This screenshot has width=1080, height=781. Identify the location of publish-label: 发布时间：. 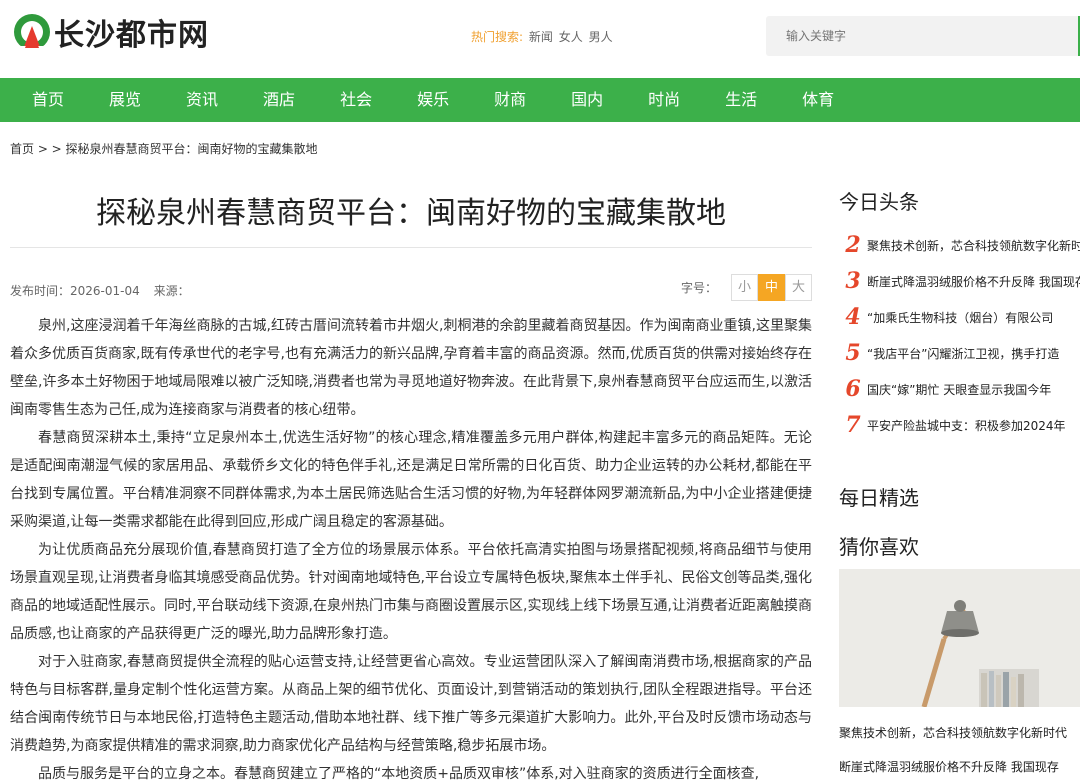
(40, 291).